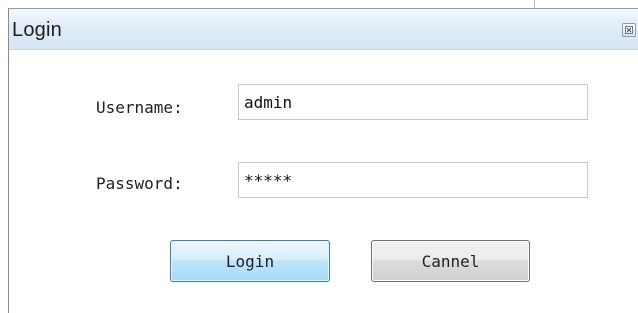  I want to click on username-input, so click(413, 102).